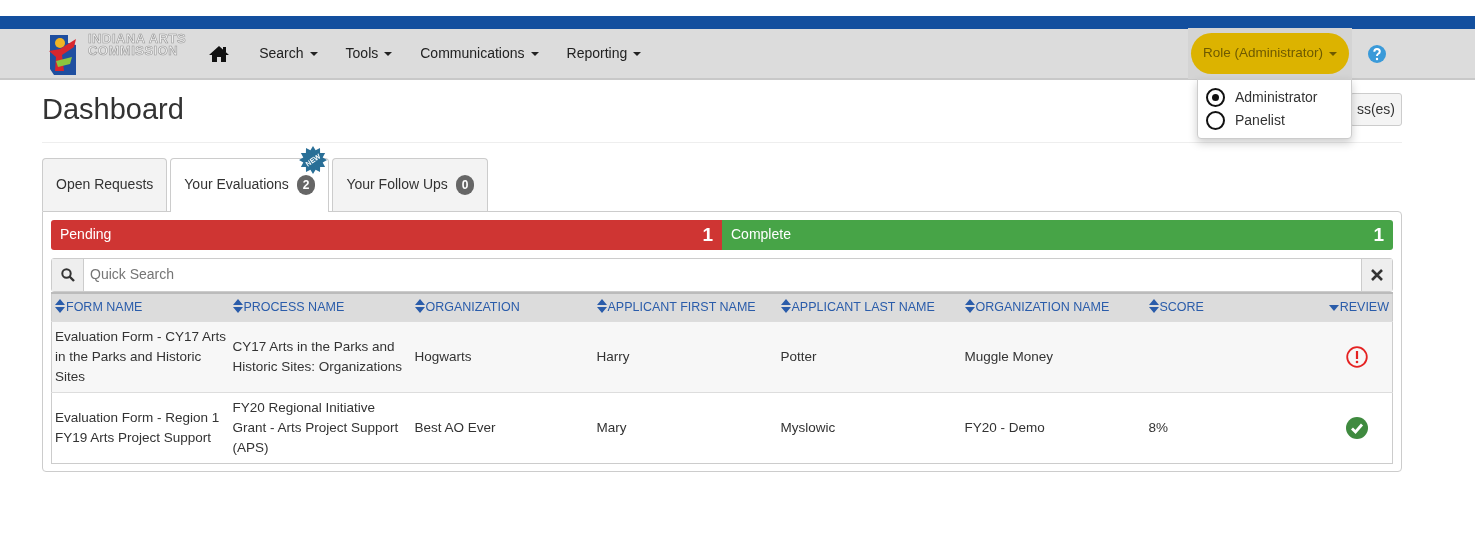  I want to click on close-icon, so click(1377, 274).